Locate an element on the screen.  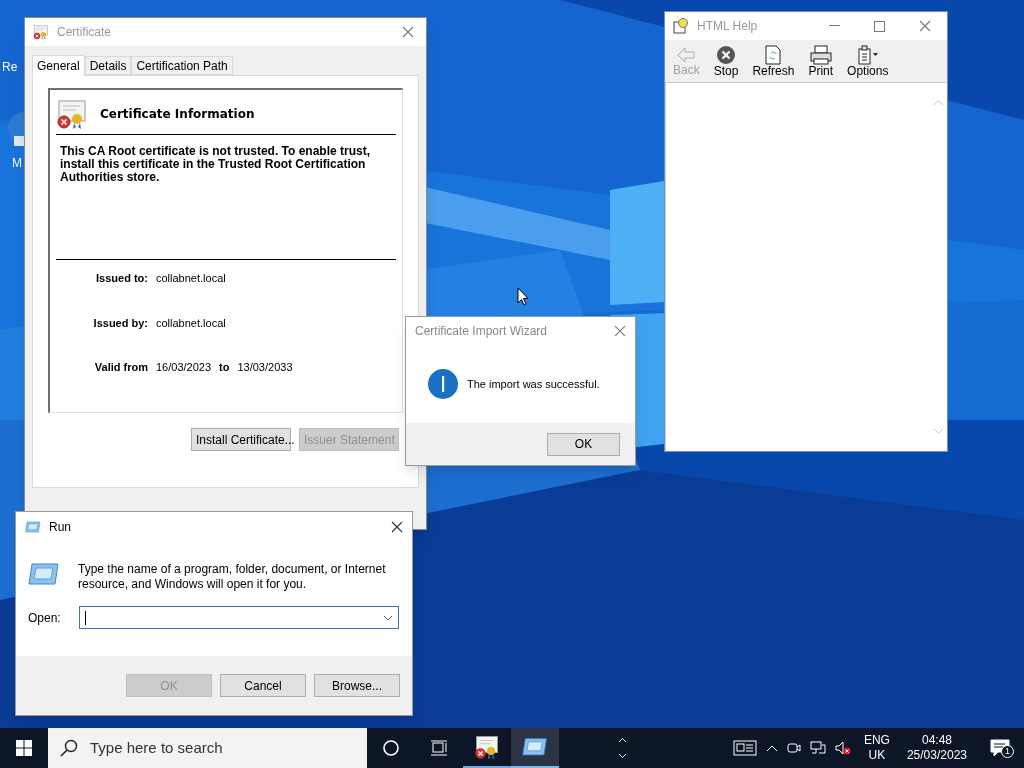
desktop-icon-label: Re is located at coordinates (10, 67).